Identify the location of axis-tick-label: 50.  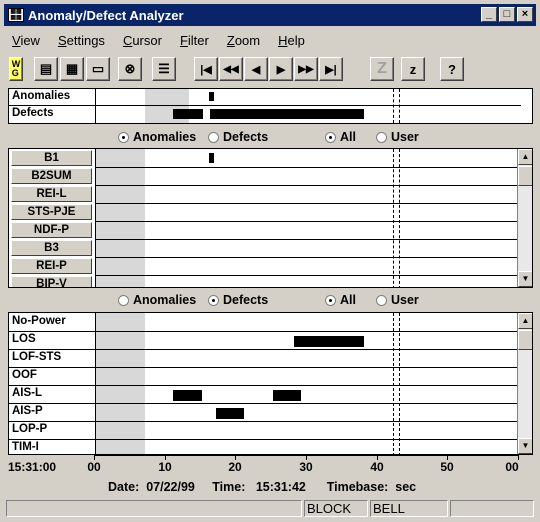
(447, 467).